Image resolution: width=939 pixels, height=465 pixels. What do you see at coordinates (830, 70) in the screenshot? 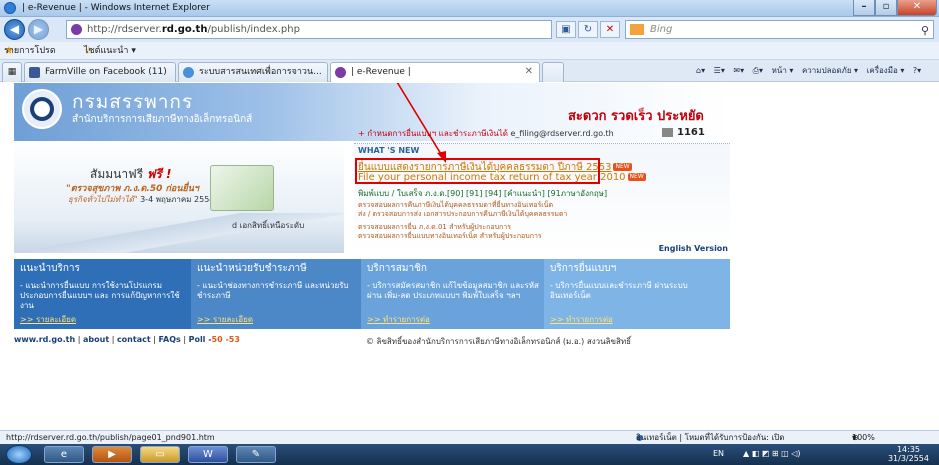
I see `safety-menu: ความปลอดภัย ▾` at bounding box center [830, 70].